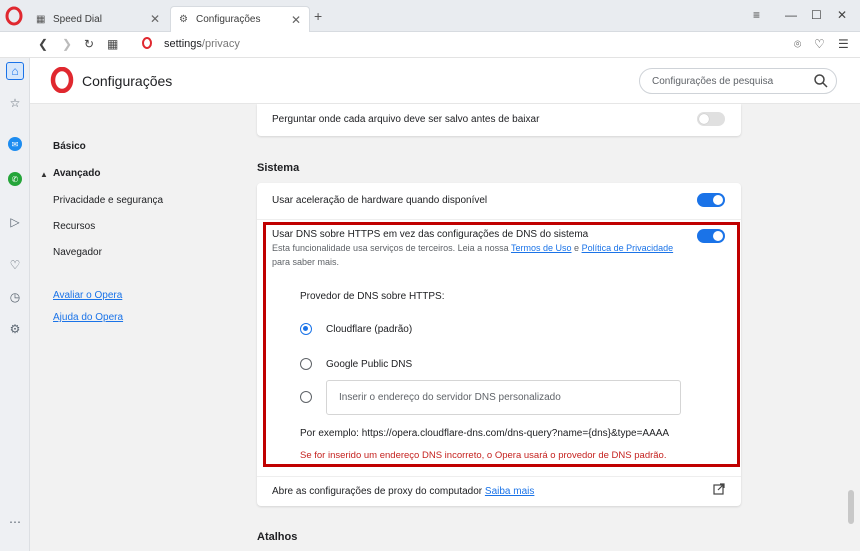 This screenshot has width=860, height=551. I want to click on close-window-button: ✕, so click(842, 15).